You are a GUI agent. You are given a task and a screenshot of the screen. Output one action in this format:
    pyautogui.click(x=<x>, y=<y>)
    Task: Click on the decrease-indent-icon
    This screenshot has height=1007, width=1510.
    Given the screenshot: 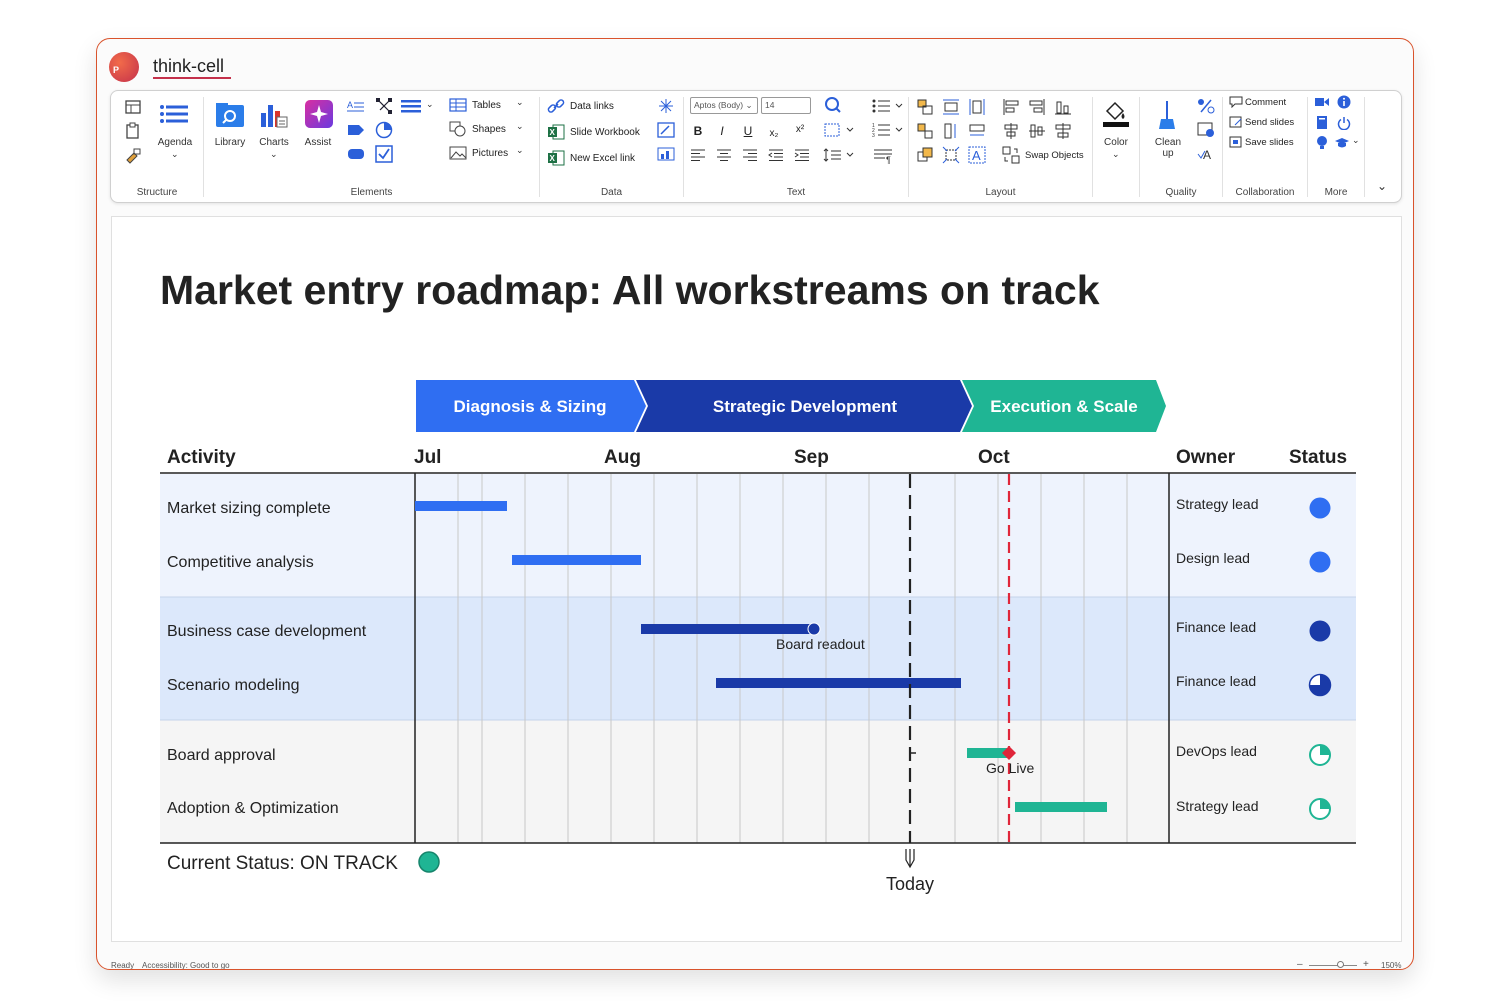 What is the action you would take?
    pyautogui.click(x=776, y=155)
    